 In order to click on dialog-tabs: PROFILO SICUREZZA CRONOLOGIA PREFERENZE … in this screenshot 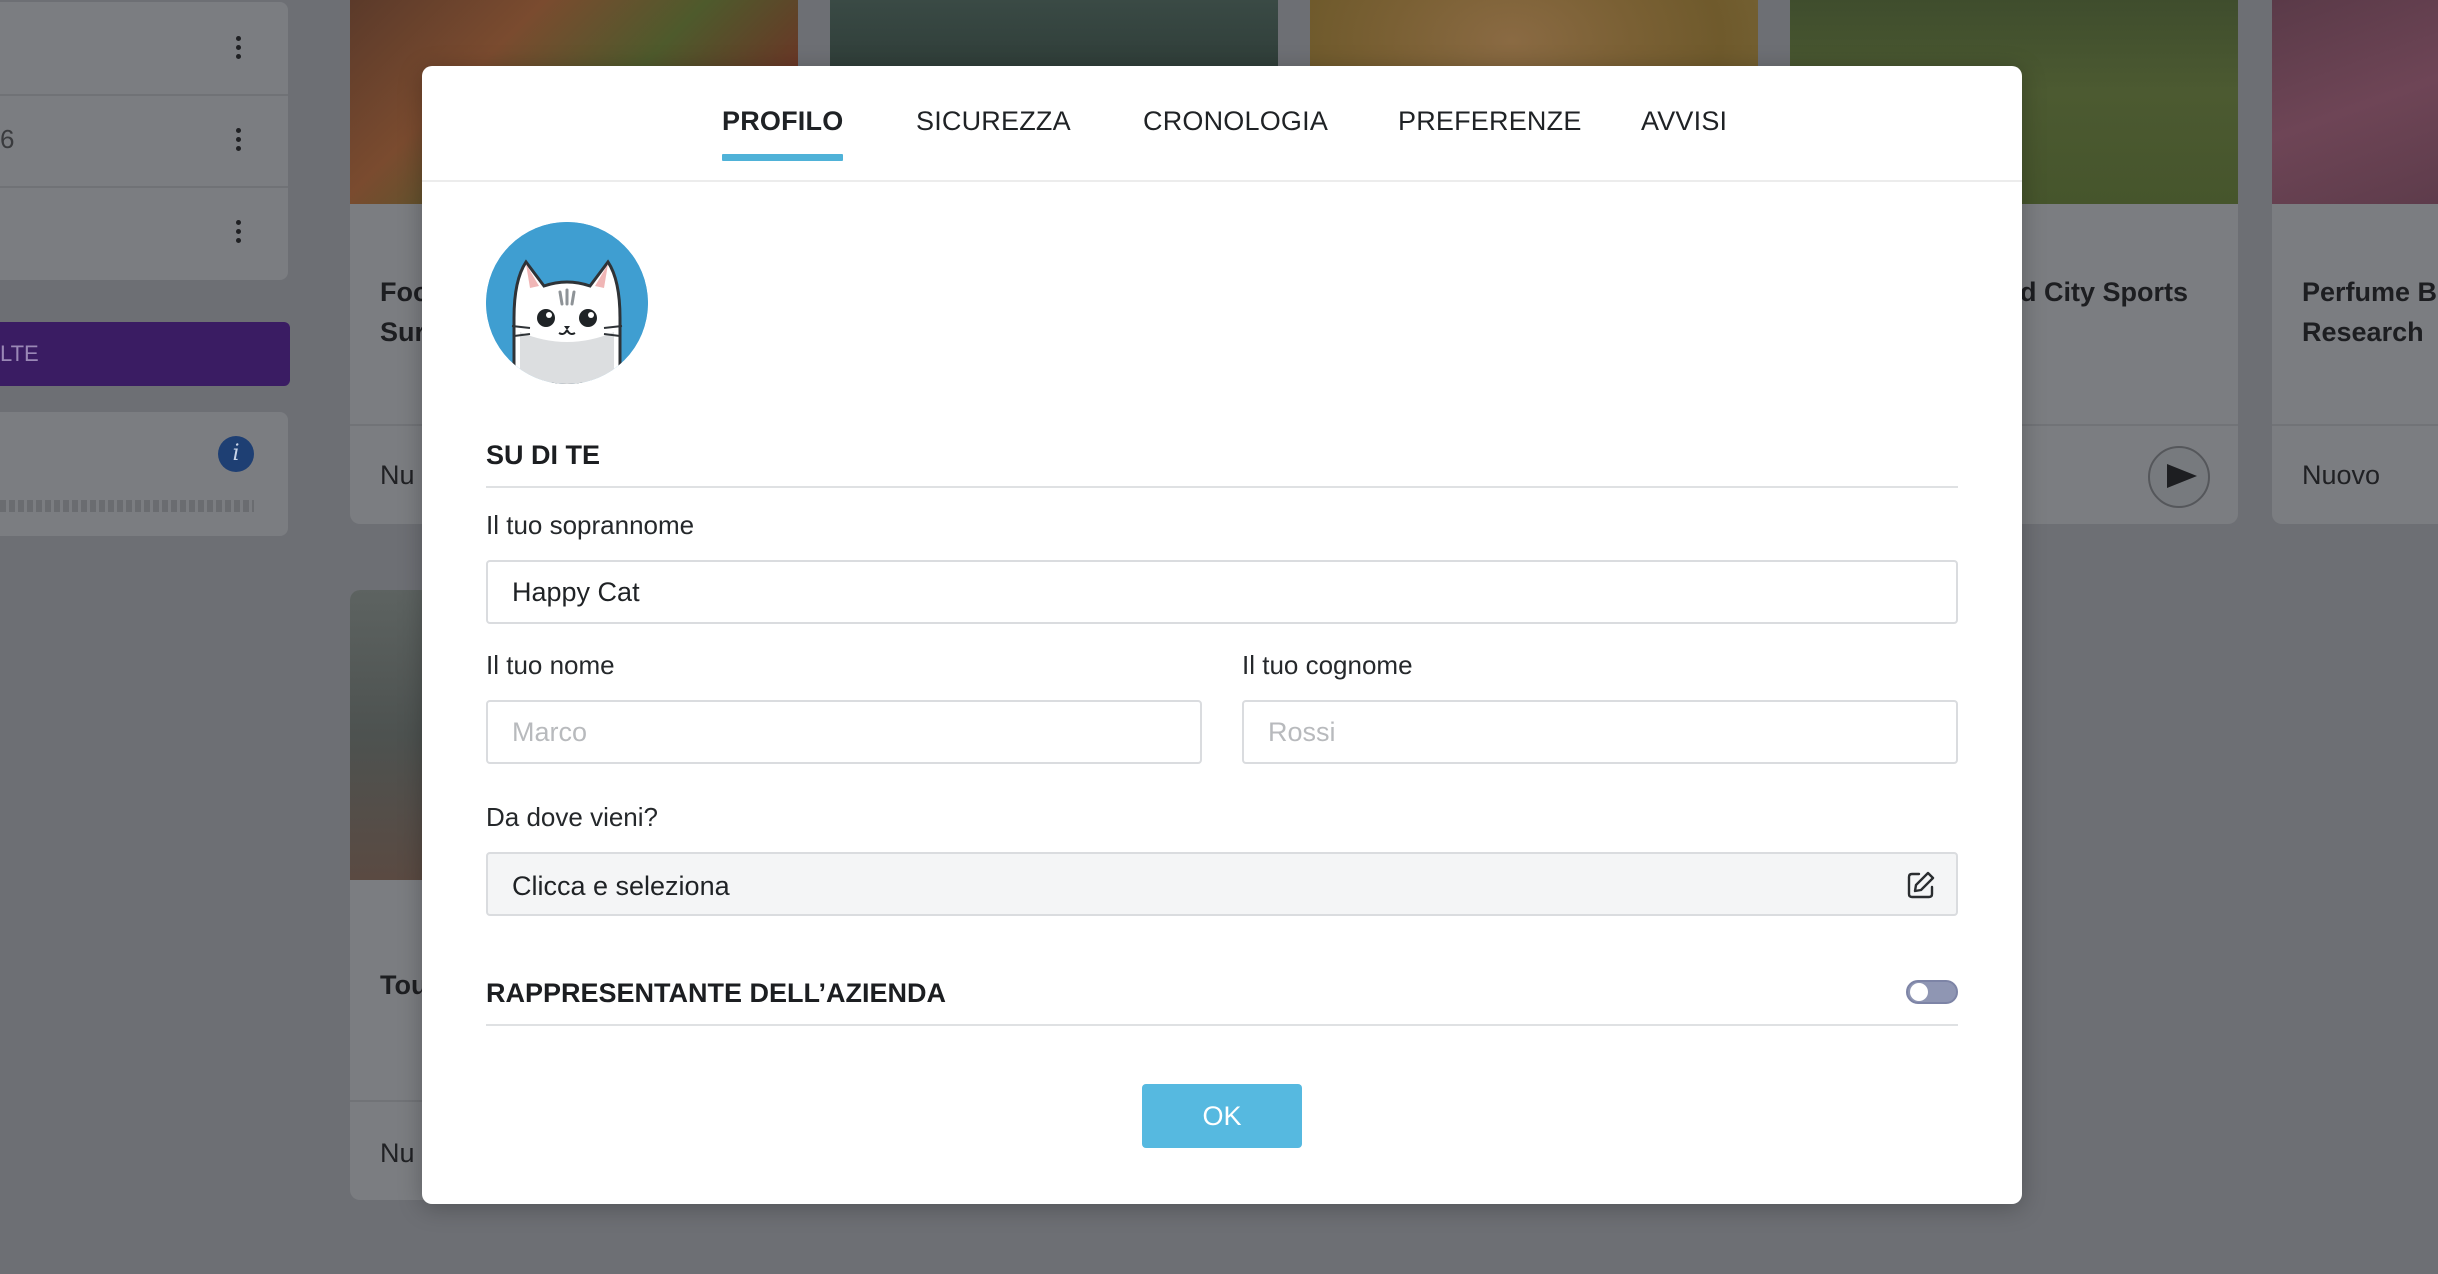, I will do `click(1222, 124)`.